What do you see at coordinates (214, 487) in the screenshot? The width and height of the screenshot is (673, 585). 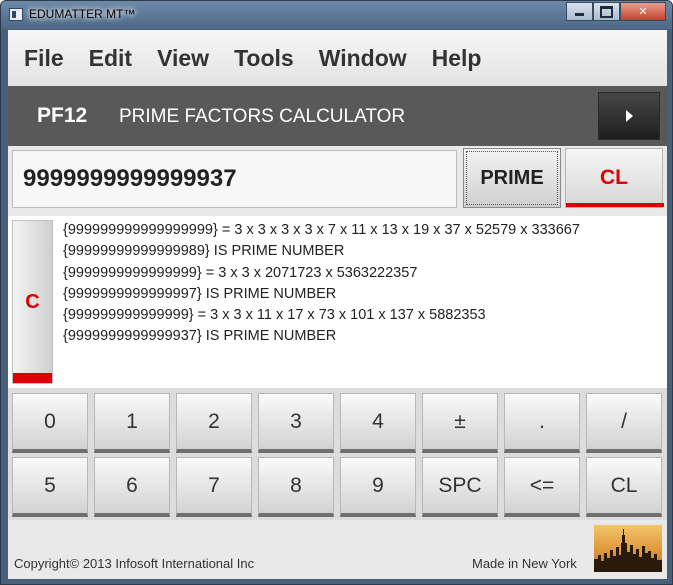 I see `key-7: 7` at bounding box center [214, 487].